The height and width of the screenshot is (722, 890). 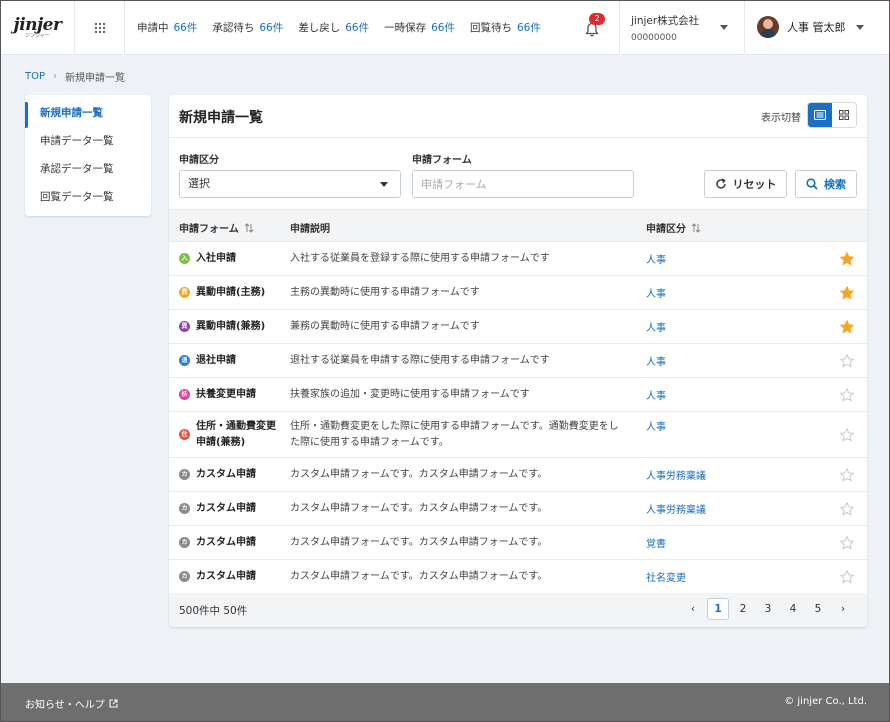 I want to click on category-filter-label: 申請区分, so click(x=199, y=160).